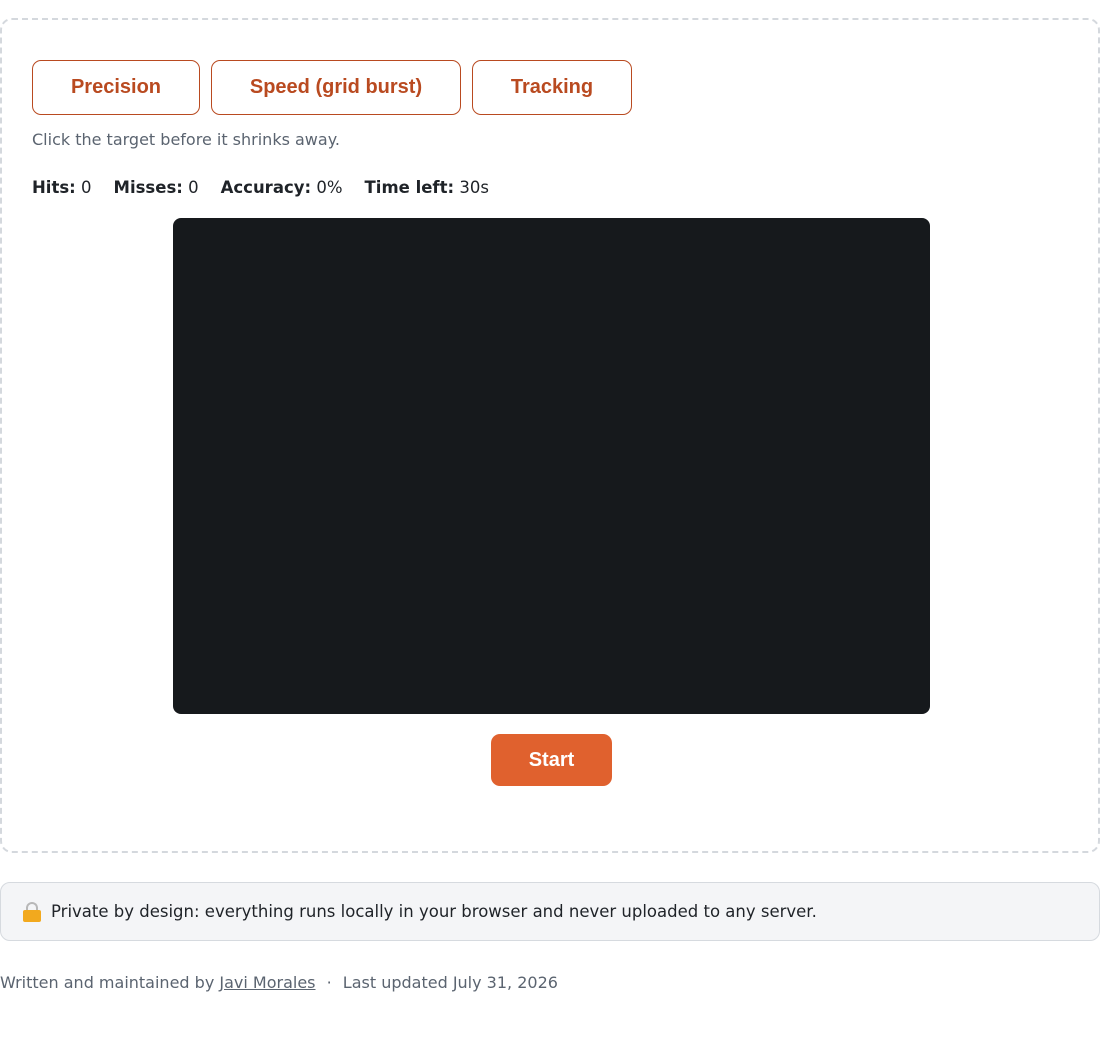 Image resolution: width=1100 pixels, height=1048 pixels. I want to click on tracking-mode-button: Tracking, so click(552, 87).